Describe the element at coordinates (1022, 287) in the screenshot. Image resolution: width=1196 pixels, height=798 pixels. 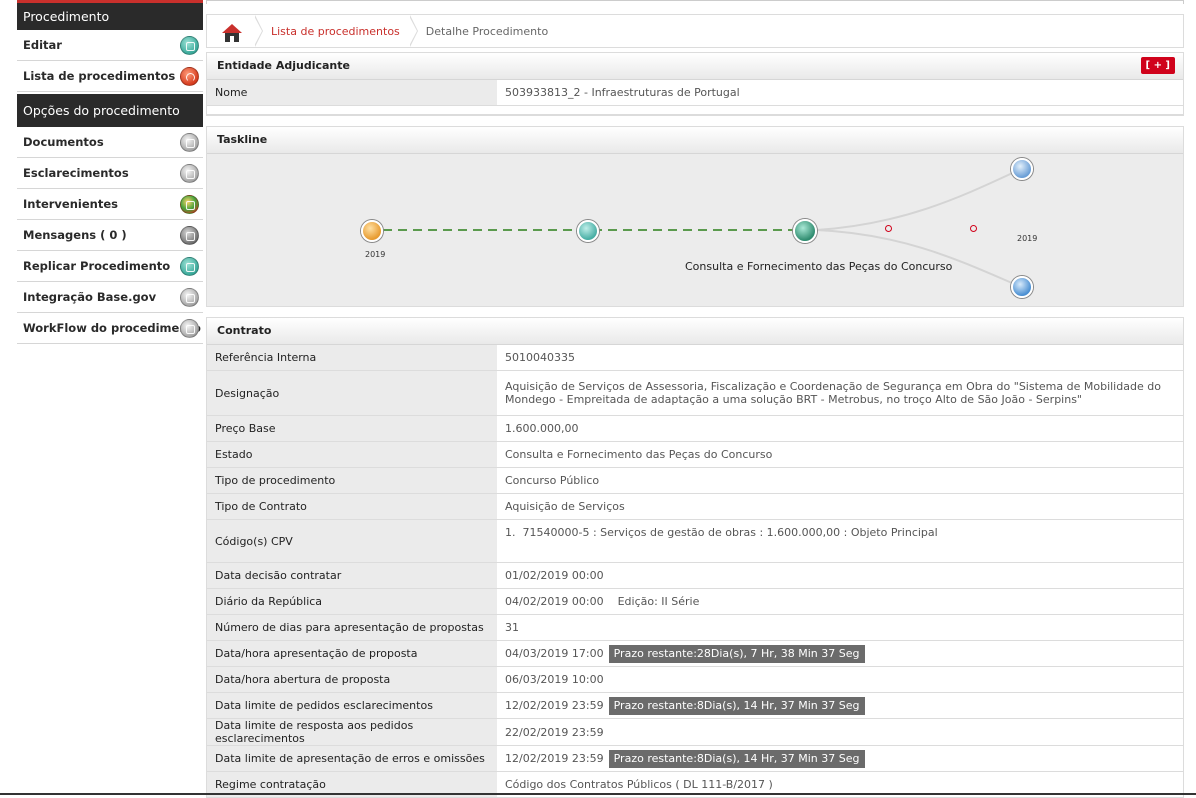
I see `user-icon` at that location.